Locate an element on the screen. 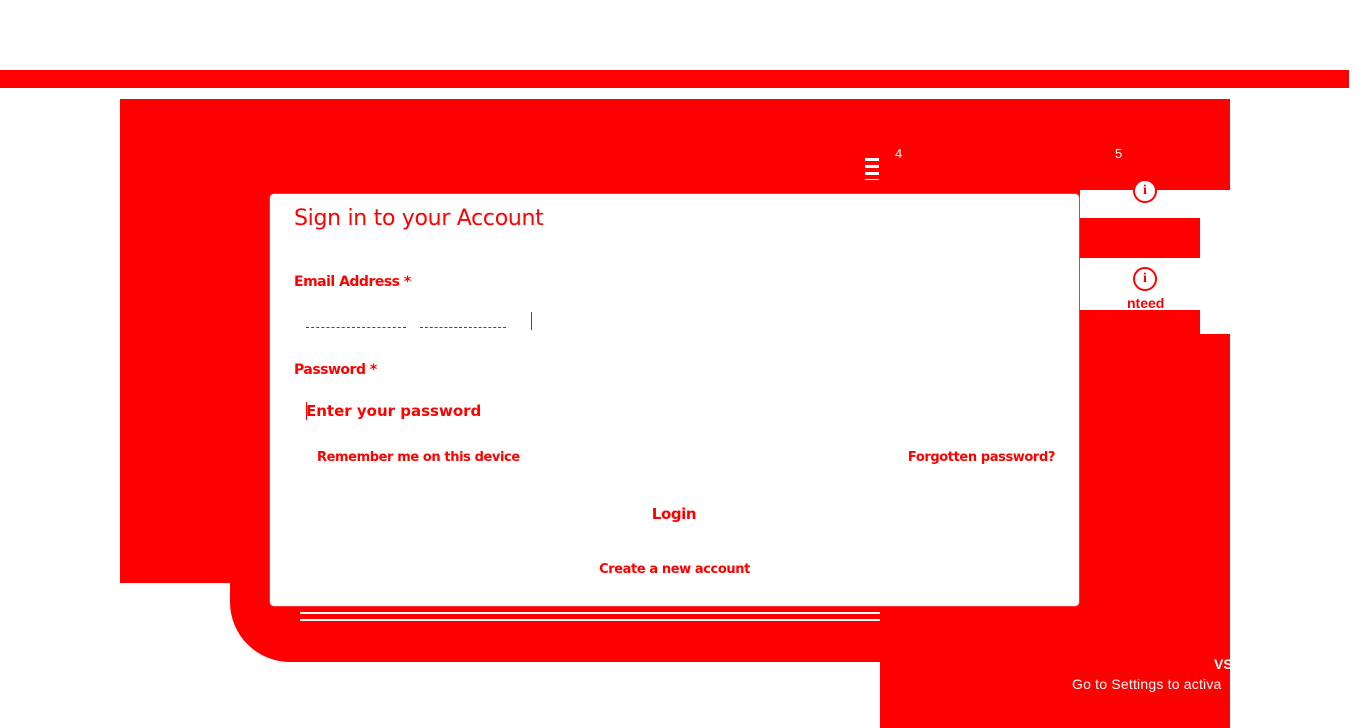  background-number: 5 is located at coordinates (1119, 153).